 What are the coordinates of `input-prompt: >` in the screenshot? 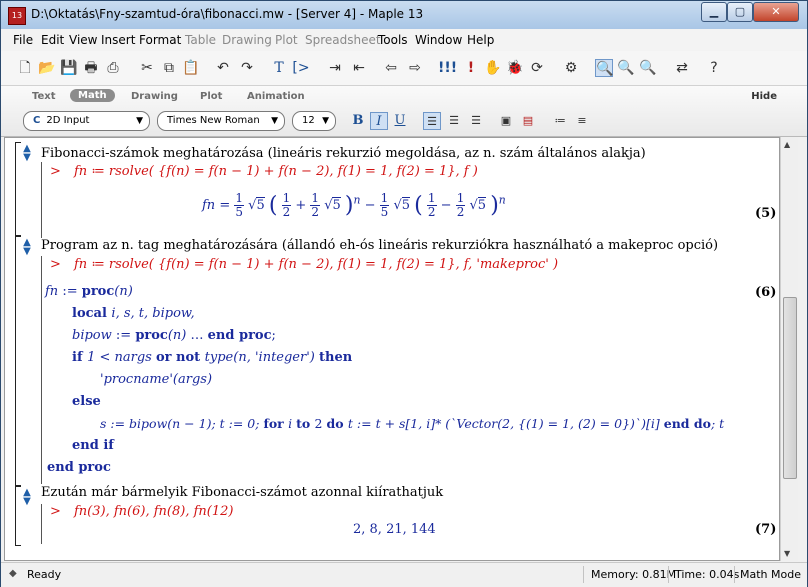 It's located at (55, 171).